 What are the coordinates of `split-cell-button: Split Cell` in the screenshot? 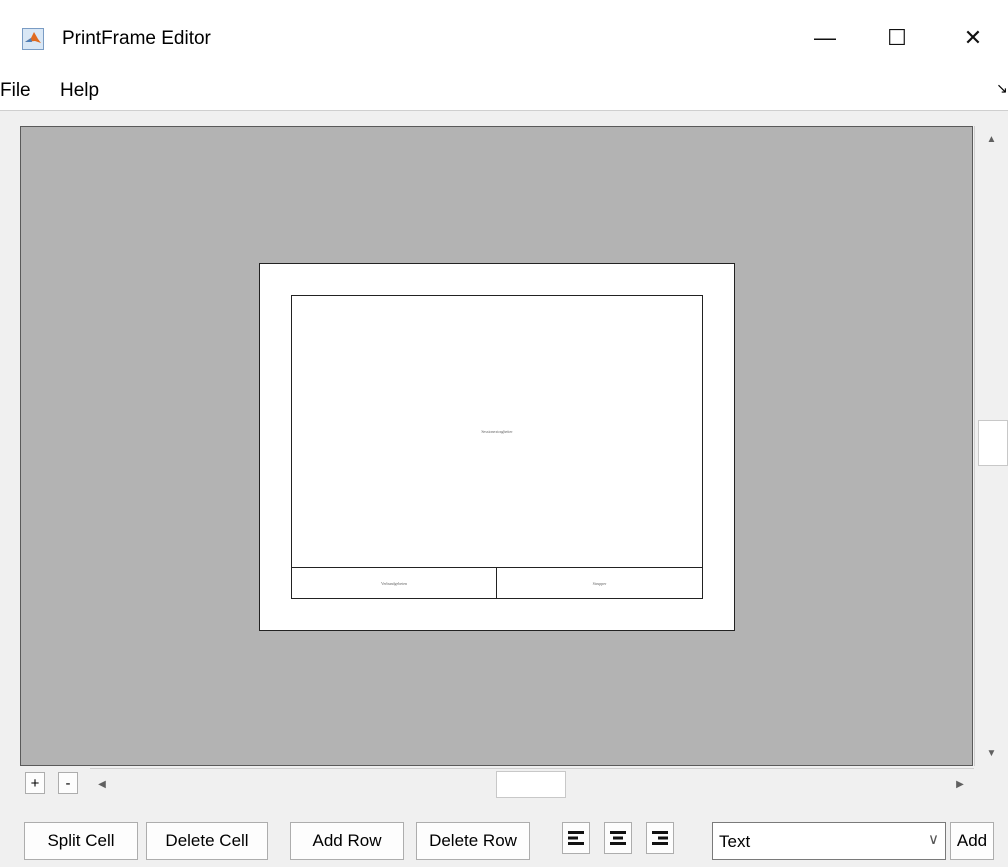 It's located at (81, 841).